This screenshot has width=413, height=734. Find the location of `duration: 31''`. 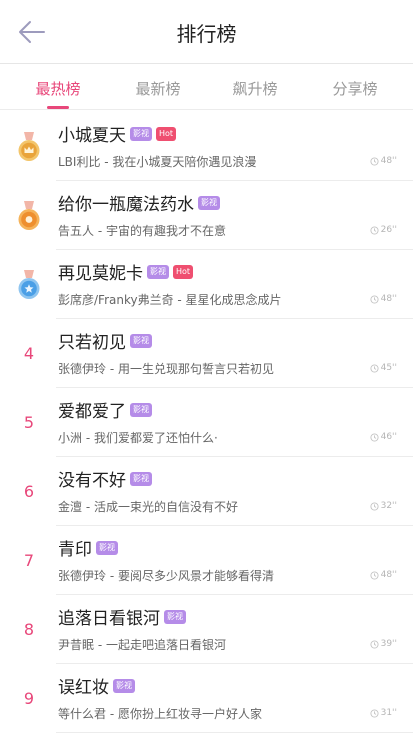

duration: 31'' is located at coordinates (383, 713).